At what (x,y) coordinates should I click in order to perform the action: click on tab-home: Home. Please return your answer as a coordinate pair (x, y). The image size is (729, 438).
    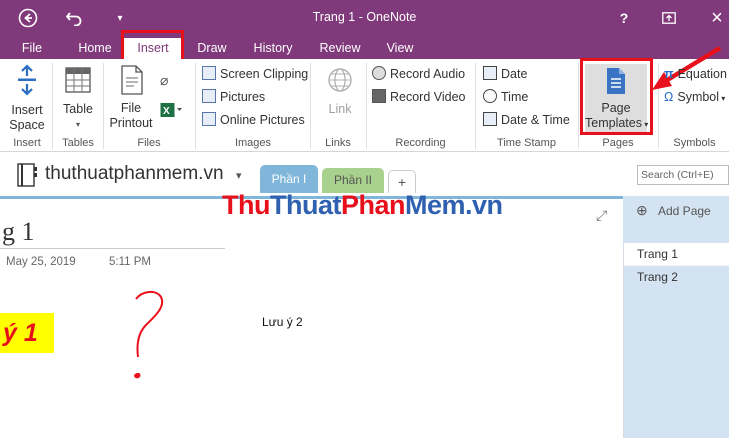
    Looking at the image, I should click on (95, 48).